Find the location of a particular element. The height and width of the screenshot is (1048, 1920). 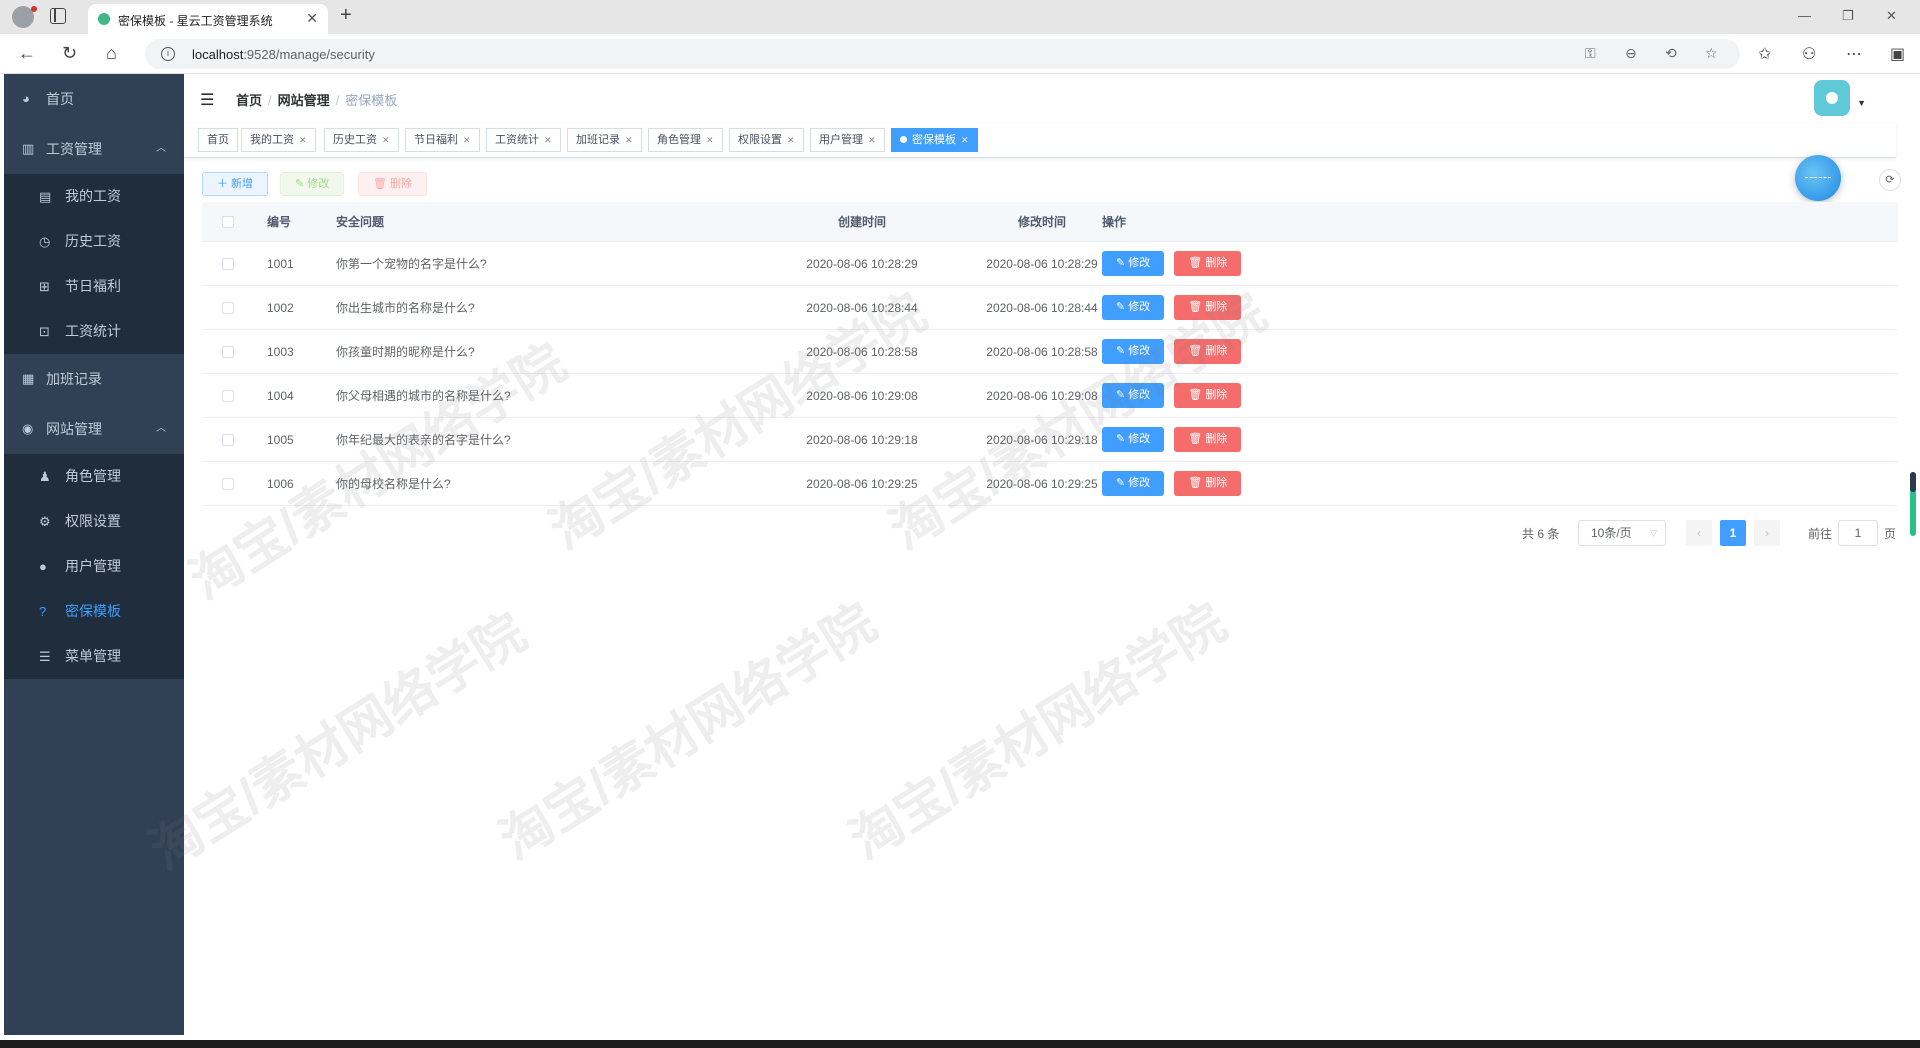

taskbar-strip is located at coordinates (960, 1044).